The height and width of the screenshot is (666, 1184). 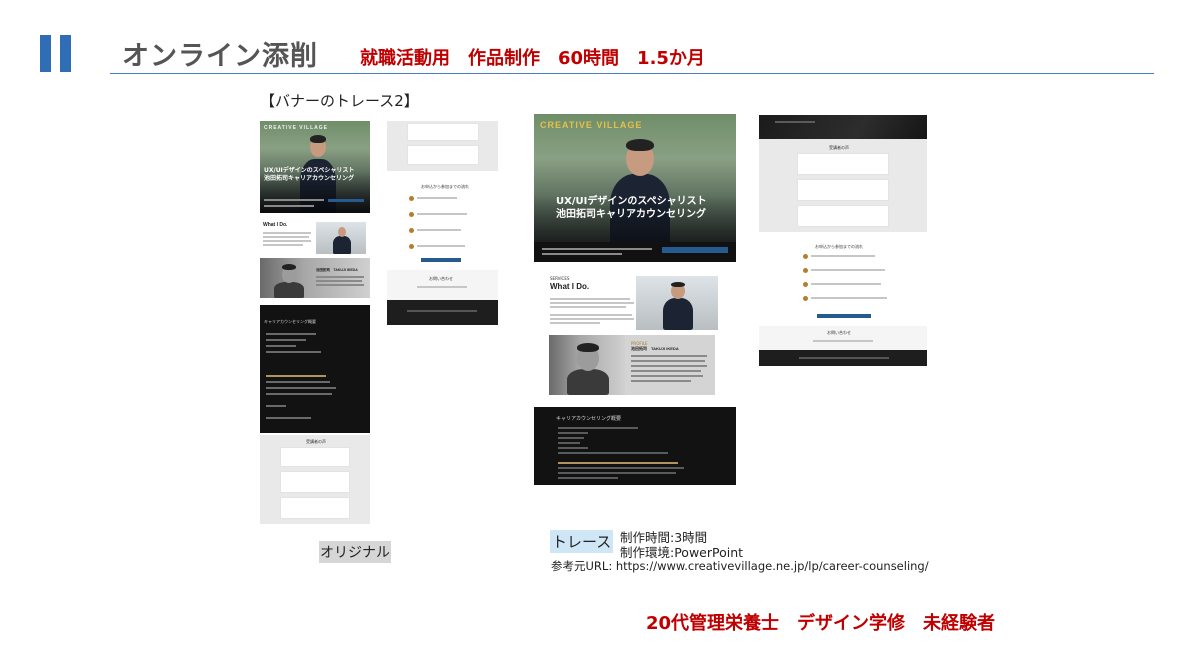 What do you see at coordinates (631, 201) in the screenshot?
I see `trace-hero-title-1: UX/UIデザインのスペシャリスト` at bounding box center [631, 201].